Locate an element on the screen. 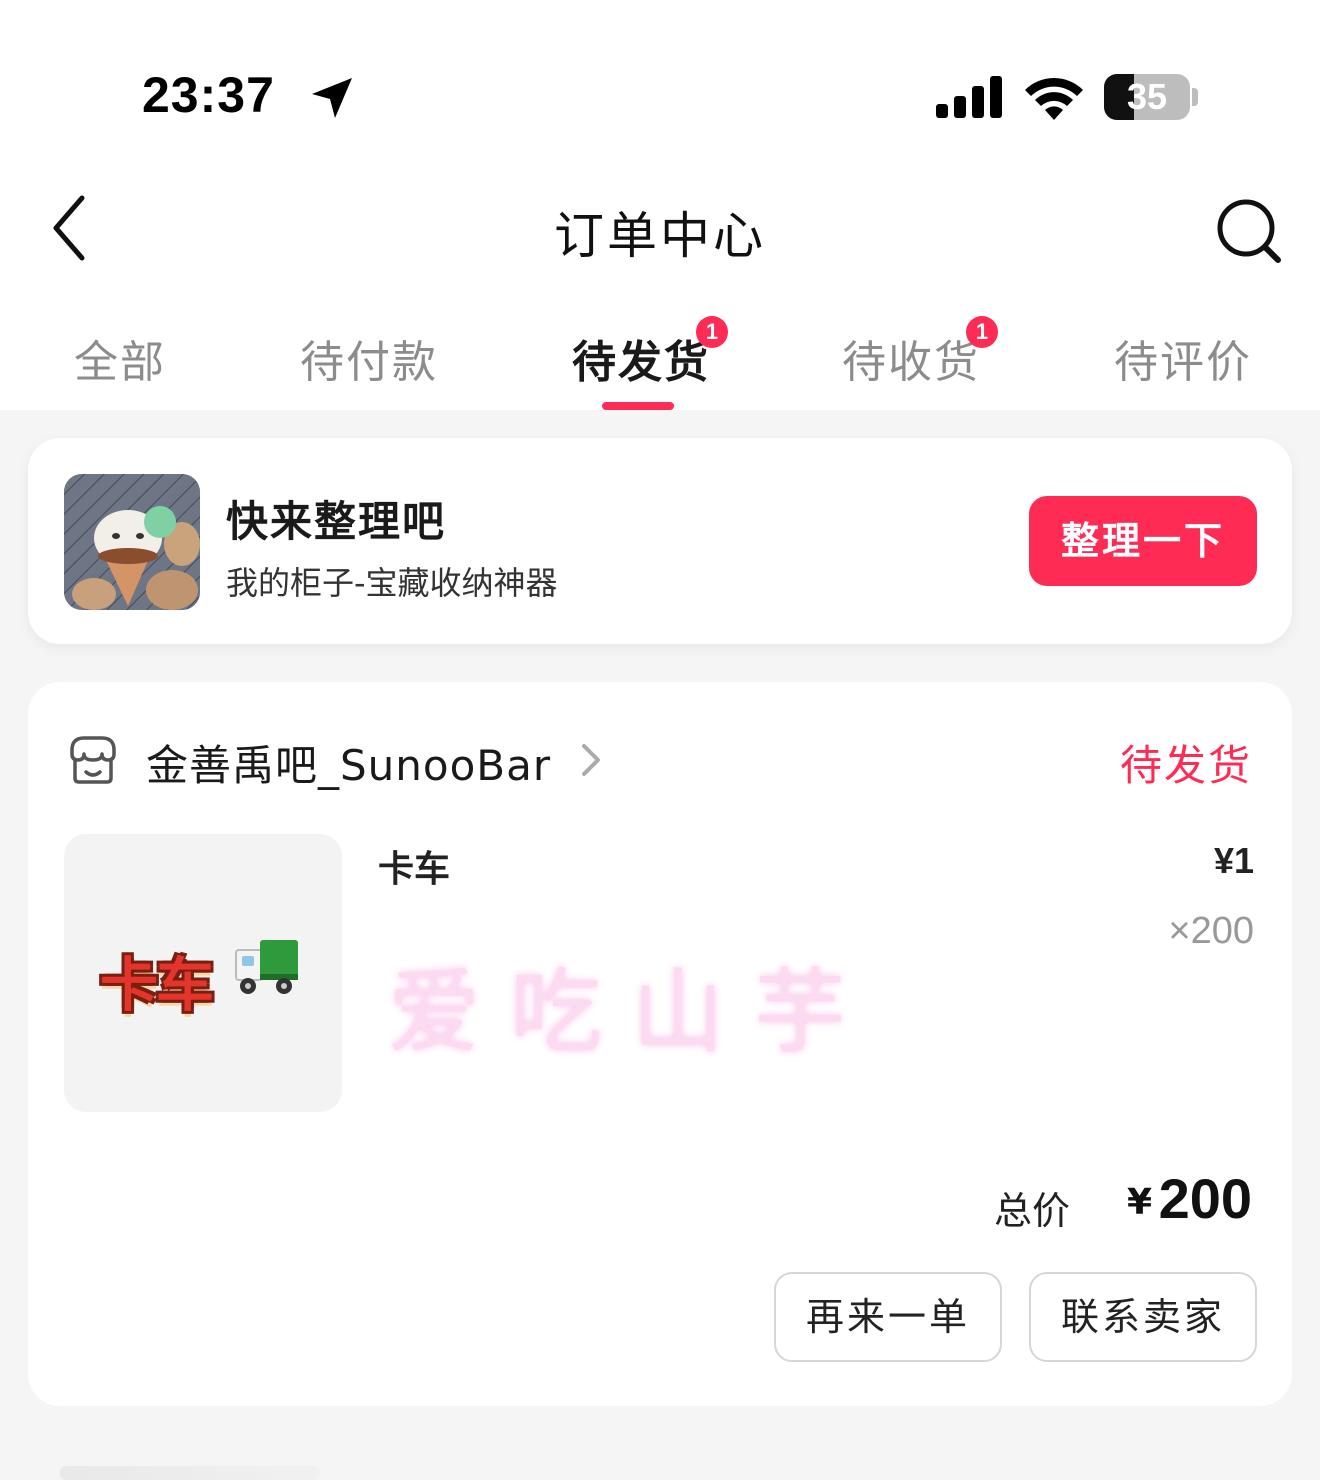  tab-pending-receipt: 待收货 is located at coordinates (911, 358).